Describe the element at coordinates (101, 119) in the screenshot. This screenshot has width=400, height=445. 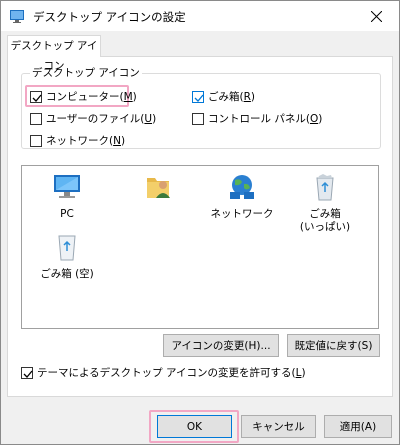
I see `user-files-label: ユーザーのファイル(U)` at that location.